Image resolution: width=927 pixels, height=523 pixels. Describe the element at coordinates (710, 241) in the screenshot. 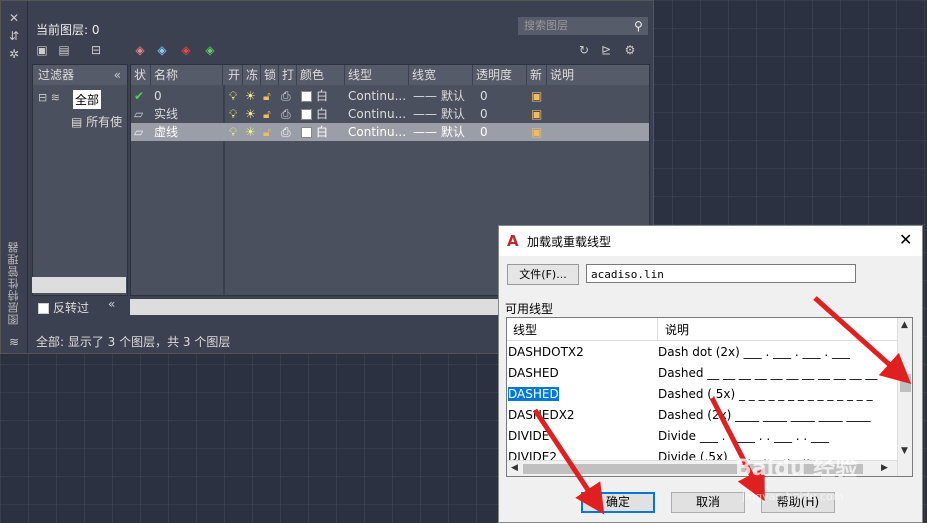

I see `dialog-title-bar: A 加载或重载线型 ✕` at that location.